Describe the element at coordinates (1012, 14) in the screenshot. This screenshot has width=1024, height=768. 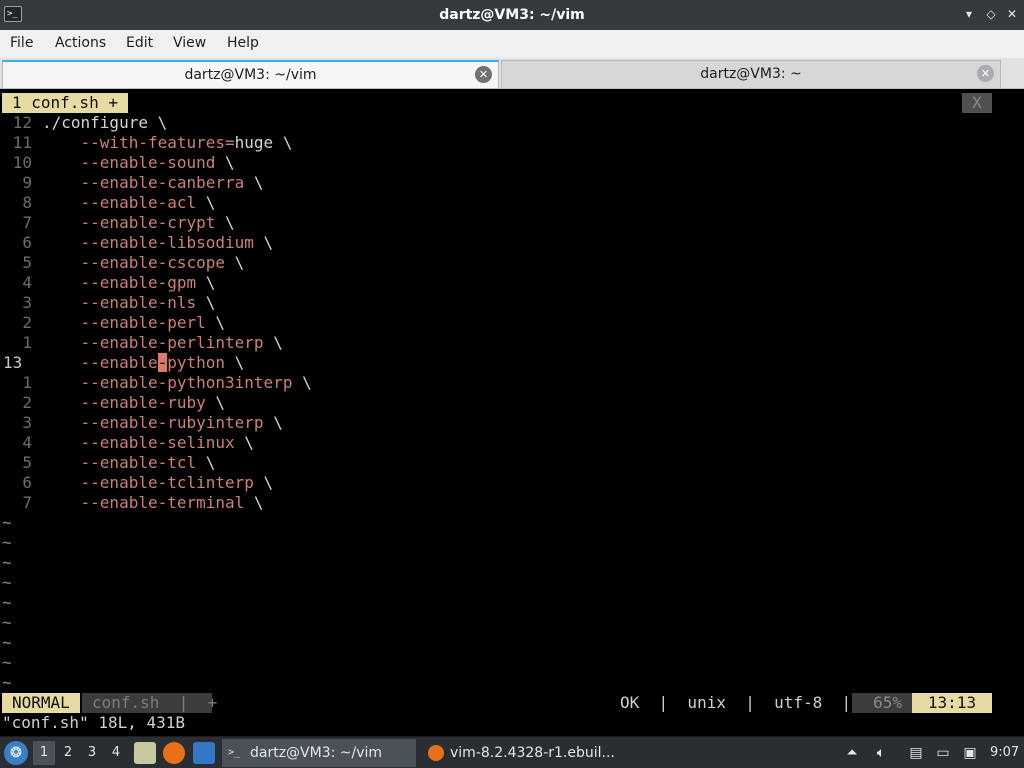
I see `close-icon: ✕` at that location.